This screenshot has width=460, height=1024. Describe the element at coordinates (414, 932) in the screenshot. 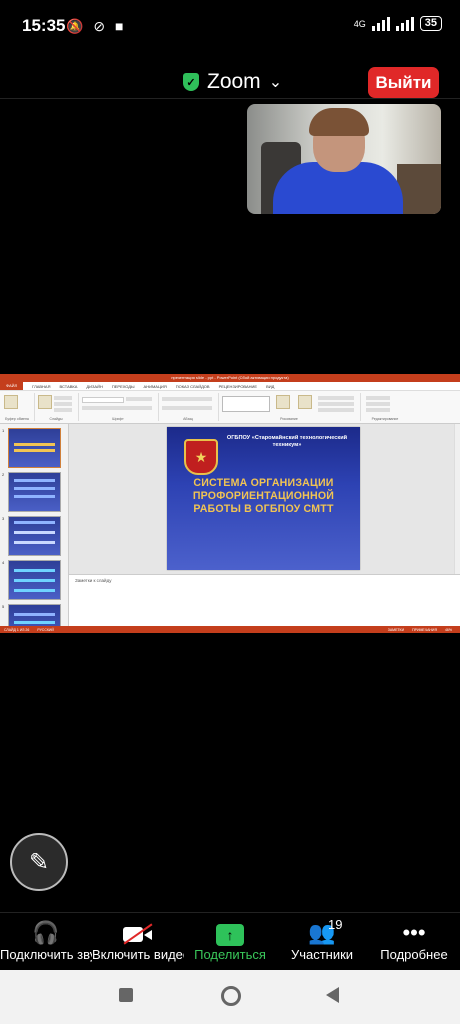

I see `more-icon: •••` at that location.